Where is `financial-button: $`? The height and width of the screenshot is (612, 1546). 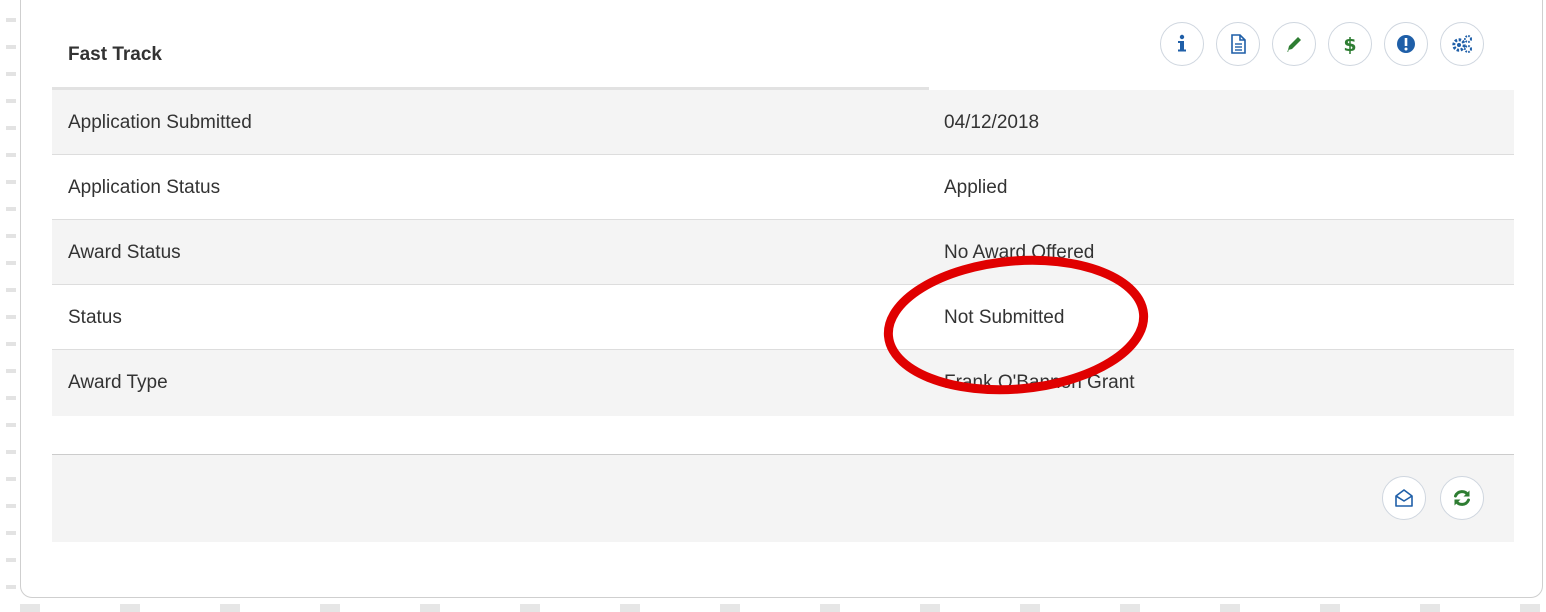
financial-button: $ is located at coordinates (1350, 44).